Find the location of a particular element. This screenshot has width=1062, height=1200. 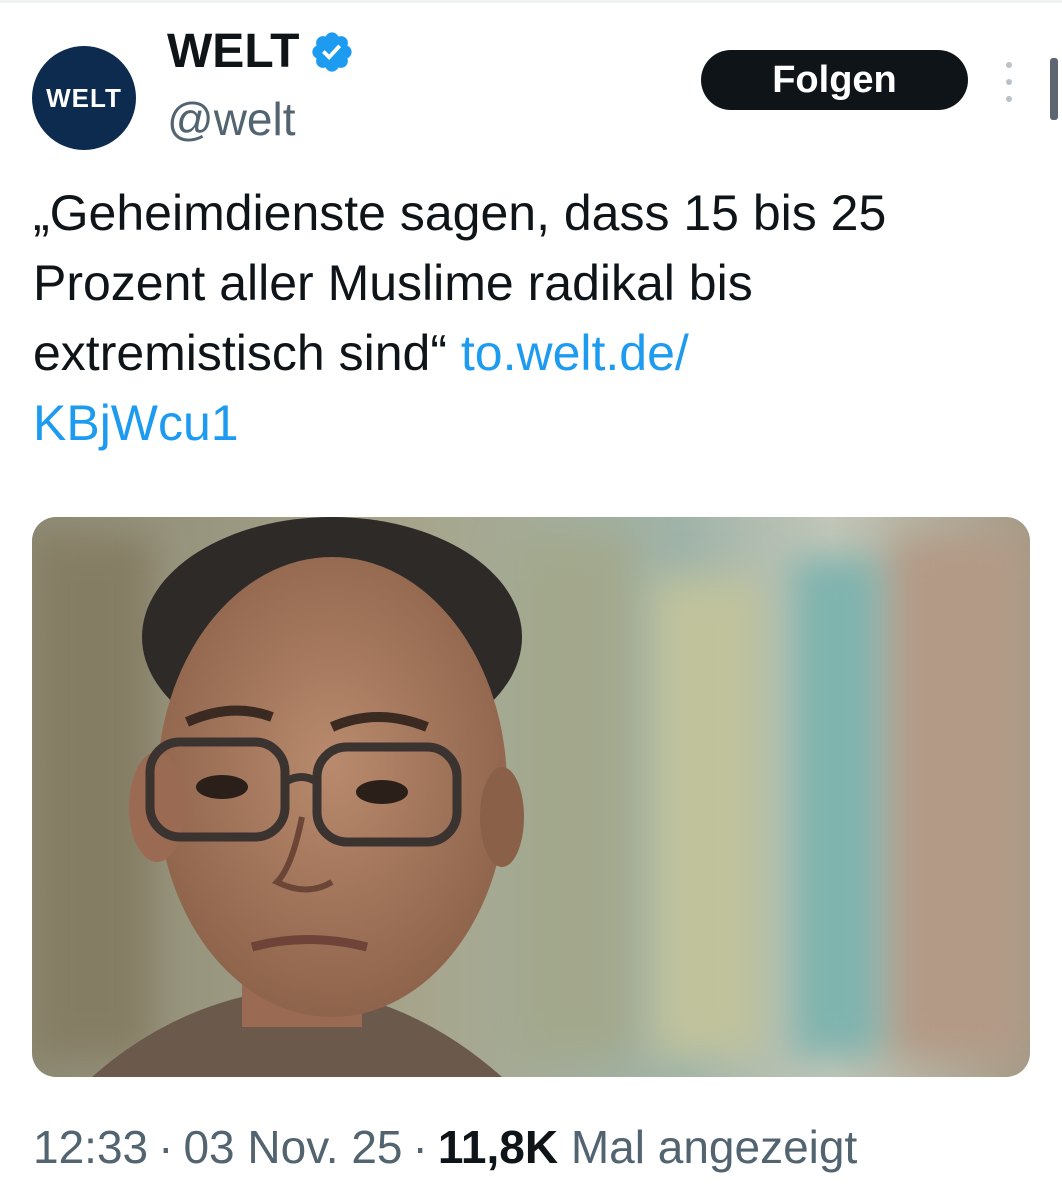

more-vertical-icon is located at coordinates (1009, 82).